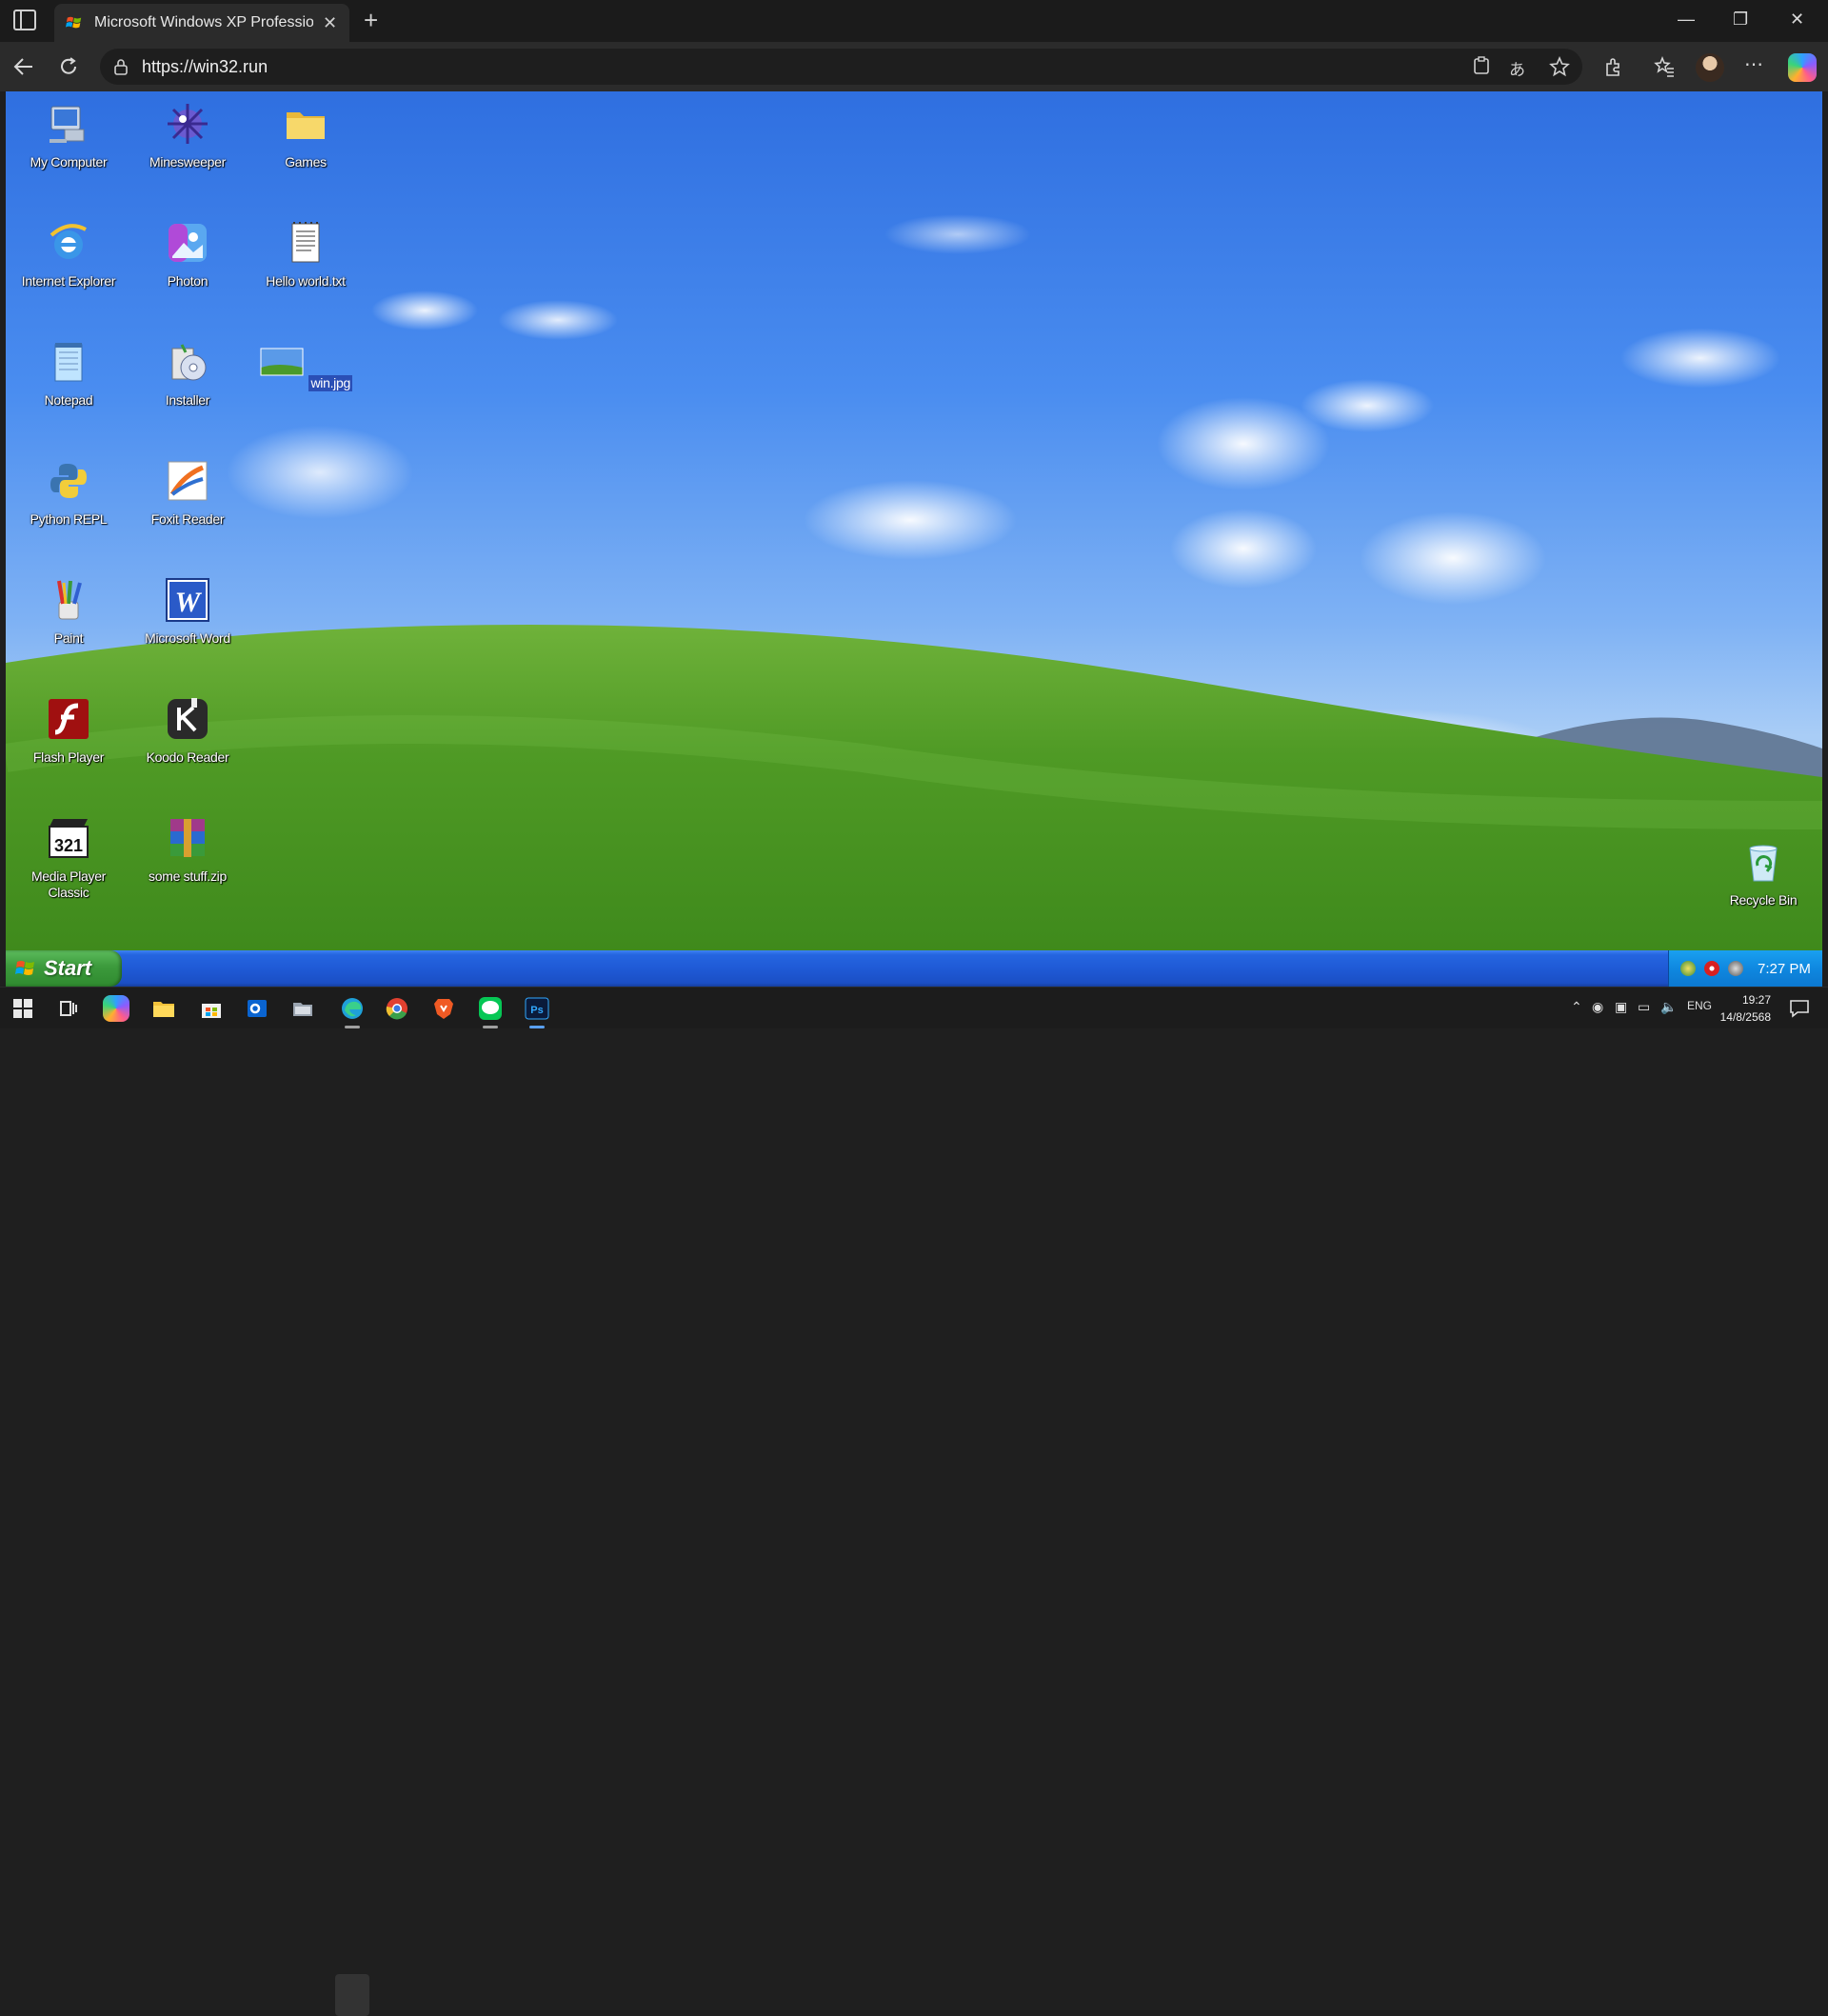 The height and width of the screenshot is (2016, 1828). Describe the element at coordinates (187, 374) in the screenshot. I see `desktop-icon-installer: Installer` at that location.